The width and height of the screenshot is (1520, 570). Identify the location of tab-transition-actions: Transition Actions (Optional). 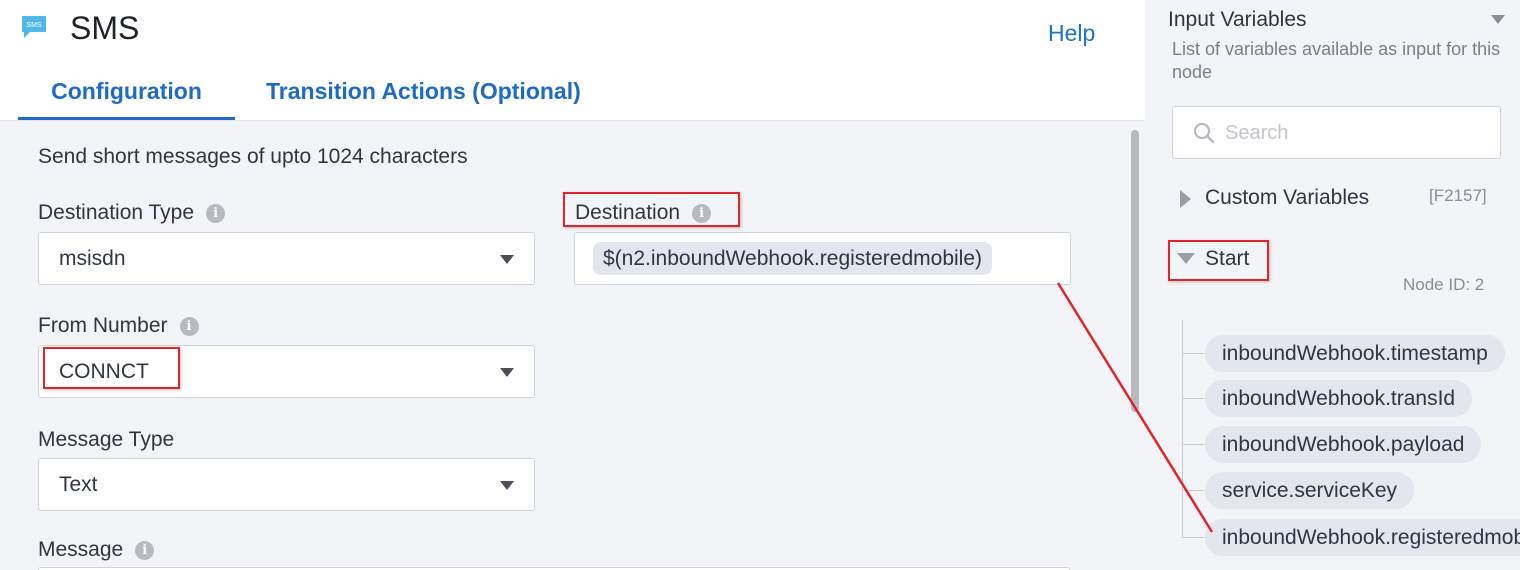
(423, 99).